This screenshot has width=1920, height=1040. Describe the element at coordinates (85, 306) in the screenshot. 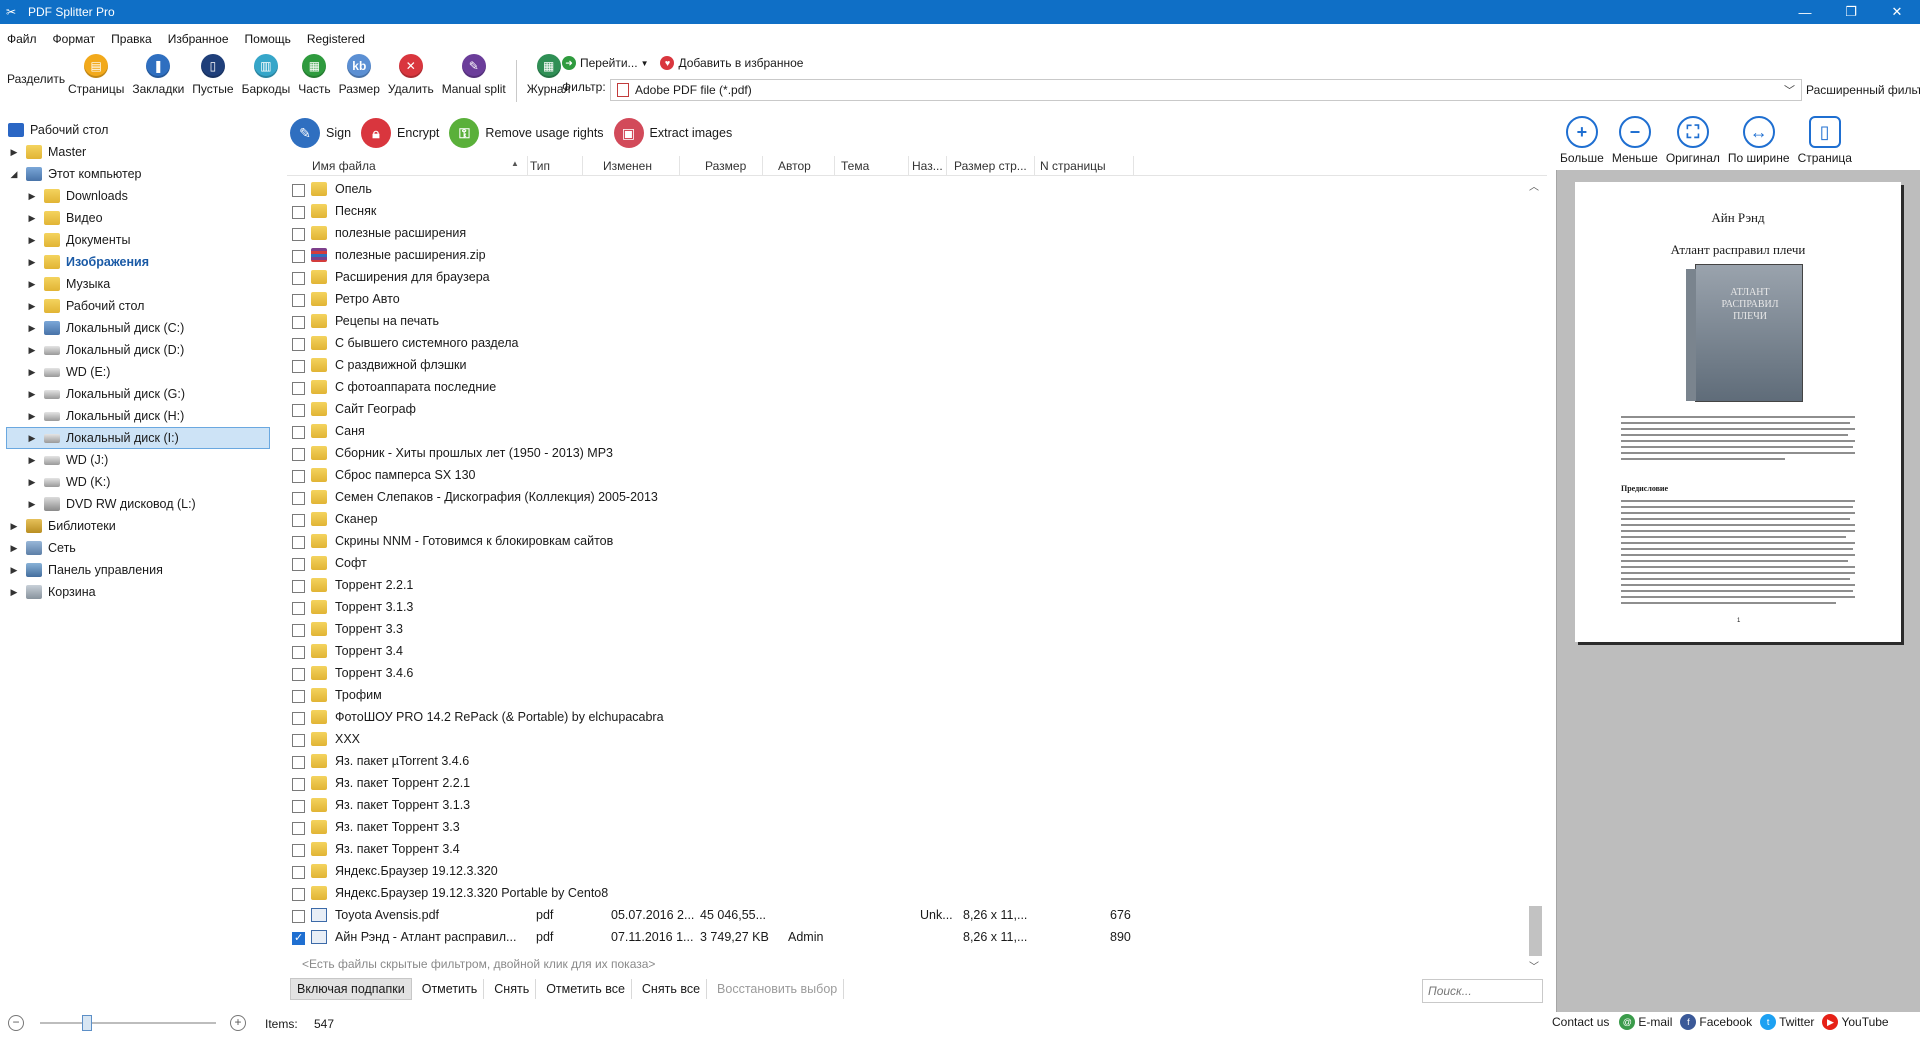

I see `tree-item-desktop: ▶ Рабочий стол` at that location.